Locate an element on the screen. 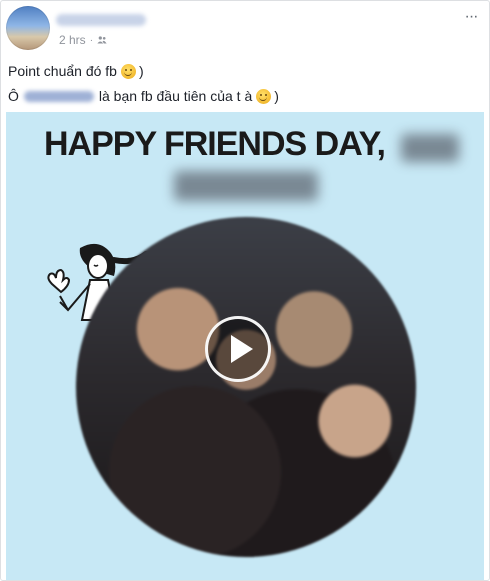 The image size is (490, 581). play-icon is located at coordinates (242, 349).